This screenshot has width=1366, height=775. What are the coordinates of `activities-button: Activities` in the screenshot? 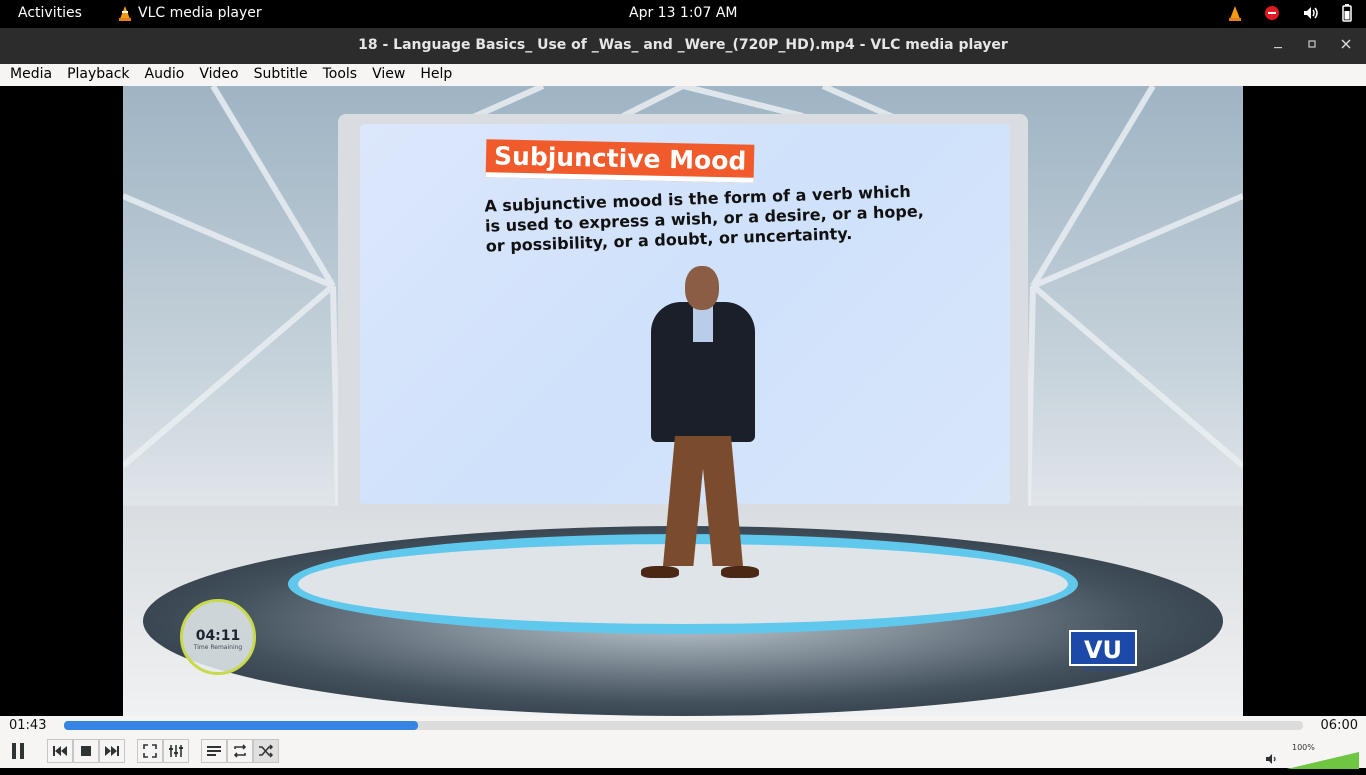 It's located at (50, 13).